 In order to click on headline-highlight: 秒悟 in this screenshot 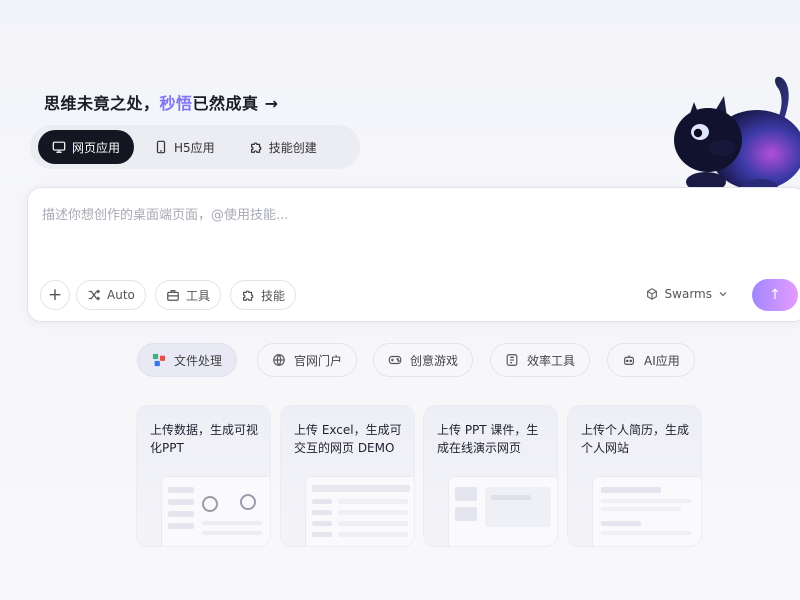, I will do `click(176, 103)`.